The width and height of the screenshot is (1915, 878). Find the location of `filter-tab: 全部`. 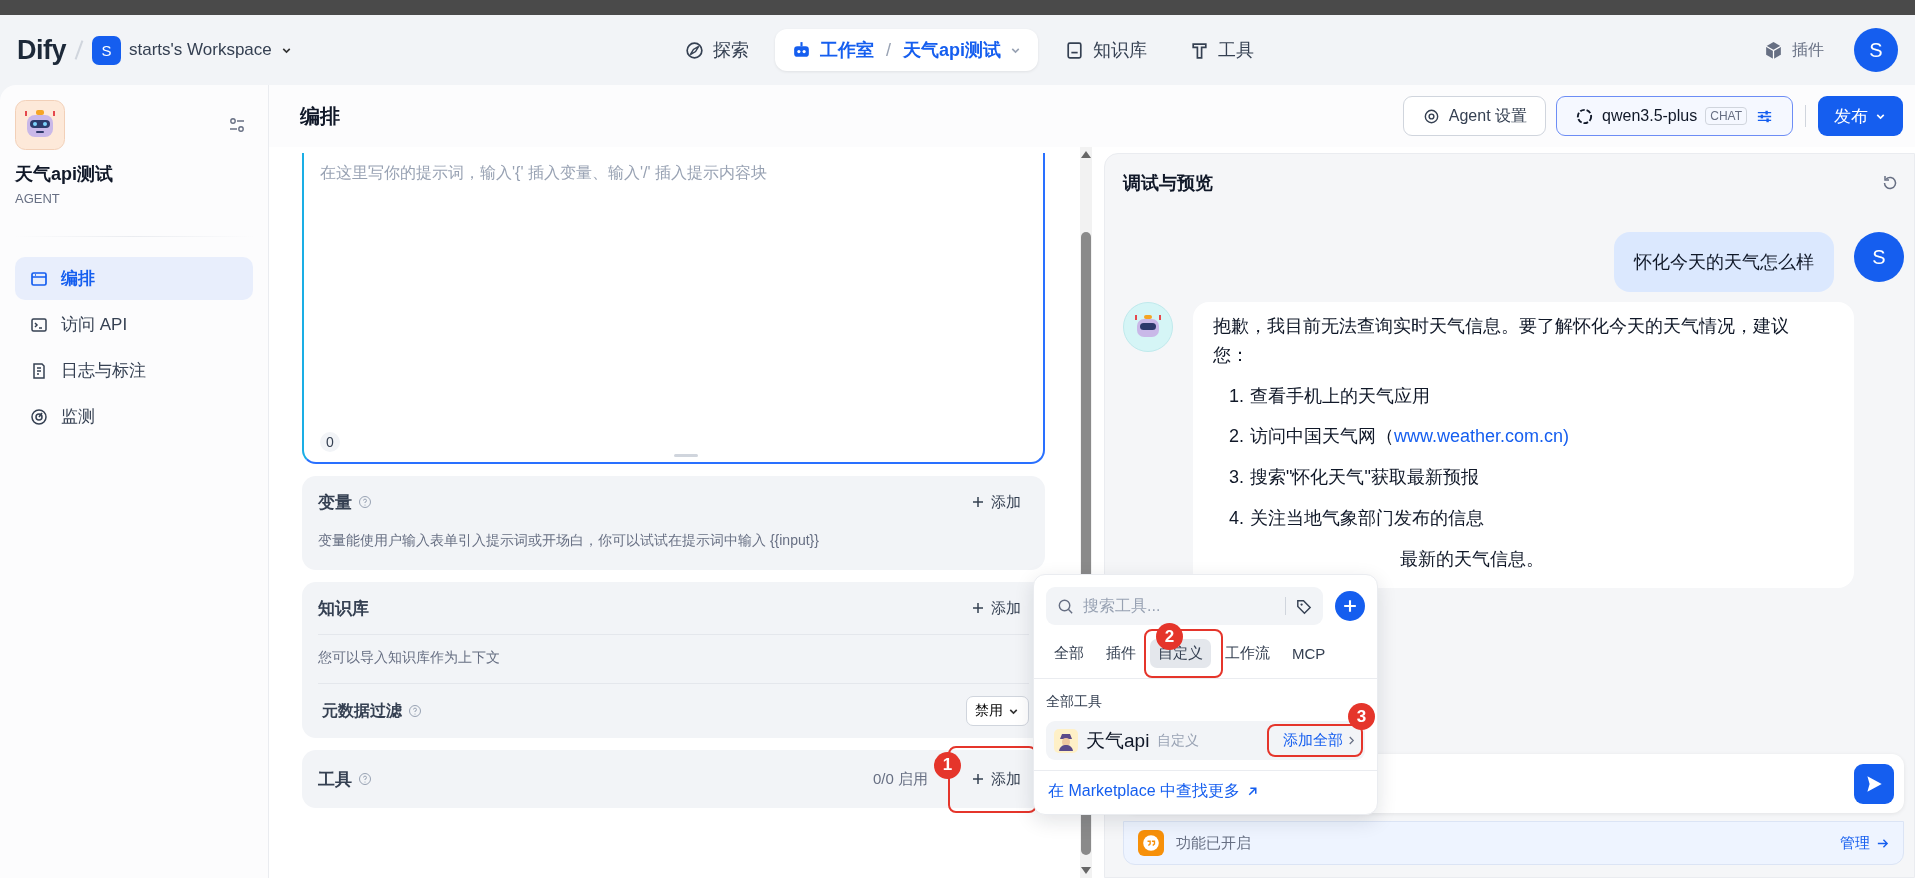

filter-tab: 全部 is located at coordinates (1069, 653).